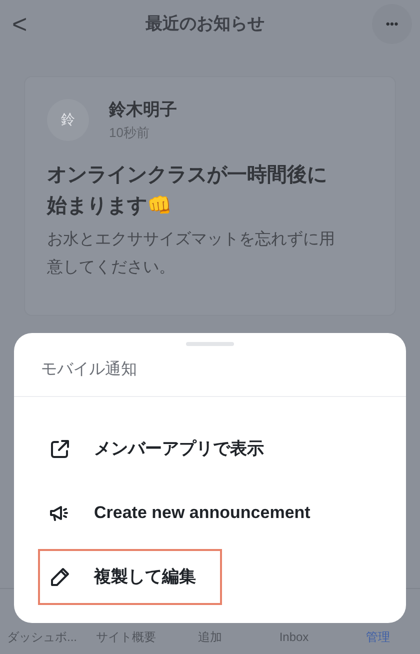 This screenshot has height=654, width=420. I want to click on avatar: 鈴, so click(68, 119).